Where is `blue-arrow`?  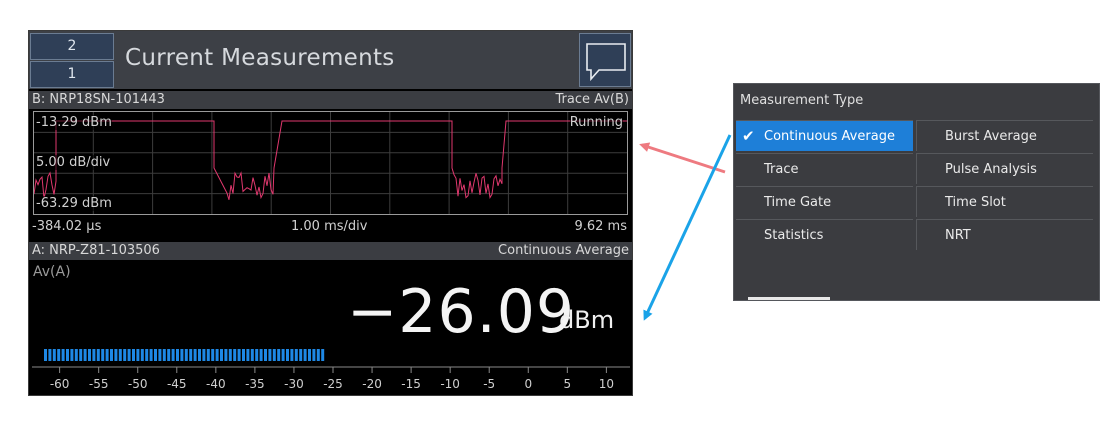 blue-arrow is located at coordinates (687, 227).